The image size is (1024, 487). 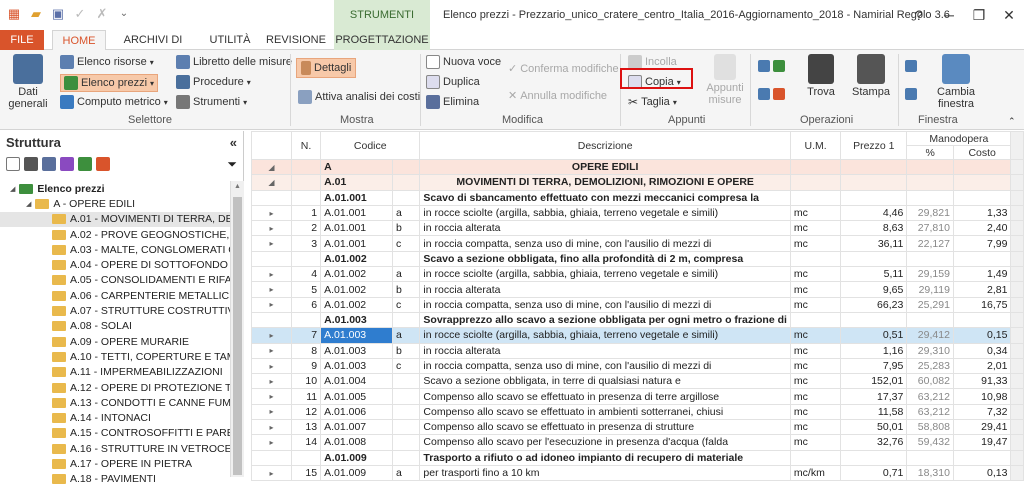 I want to click on cell-n: 12, so click(x=306, y=412).